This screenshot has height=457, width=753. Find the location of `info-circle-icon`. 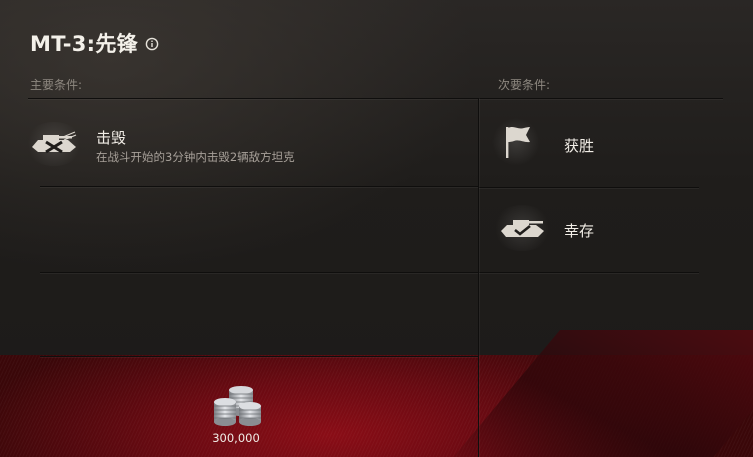

info-circle-icon is located at coordinates (152, 44).